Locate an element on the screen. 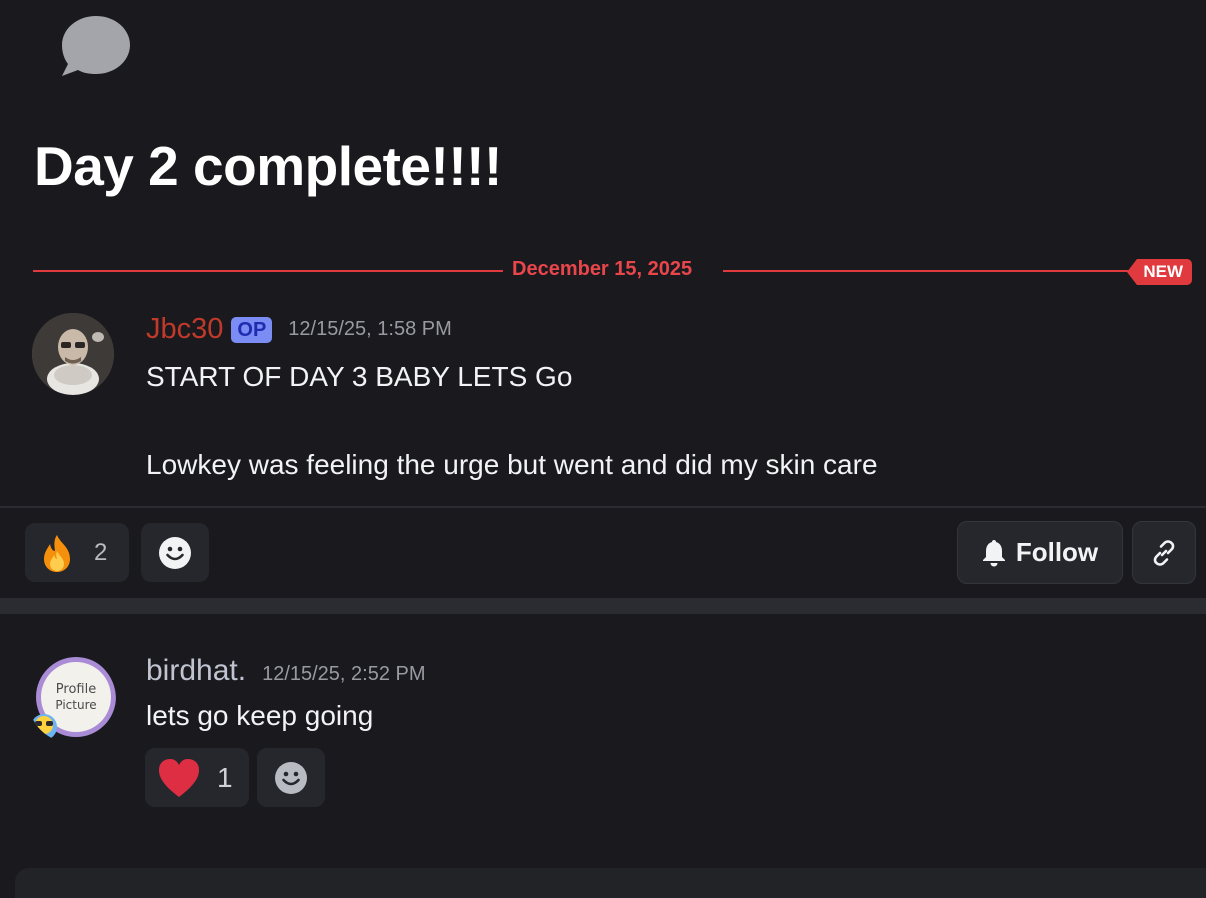  avatar-caption: Profile is located at coordinates (76, 689).